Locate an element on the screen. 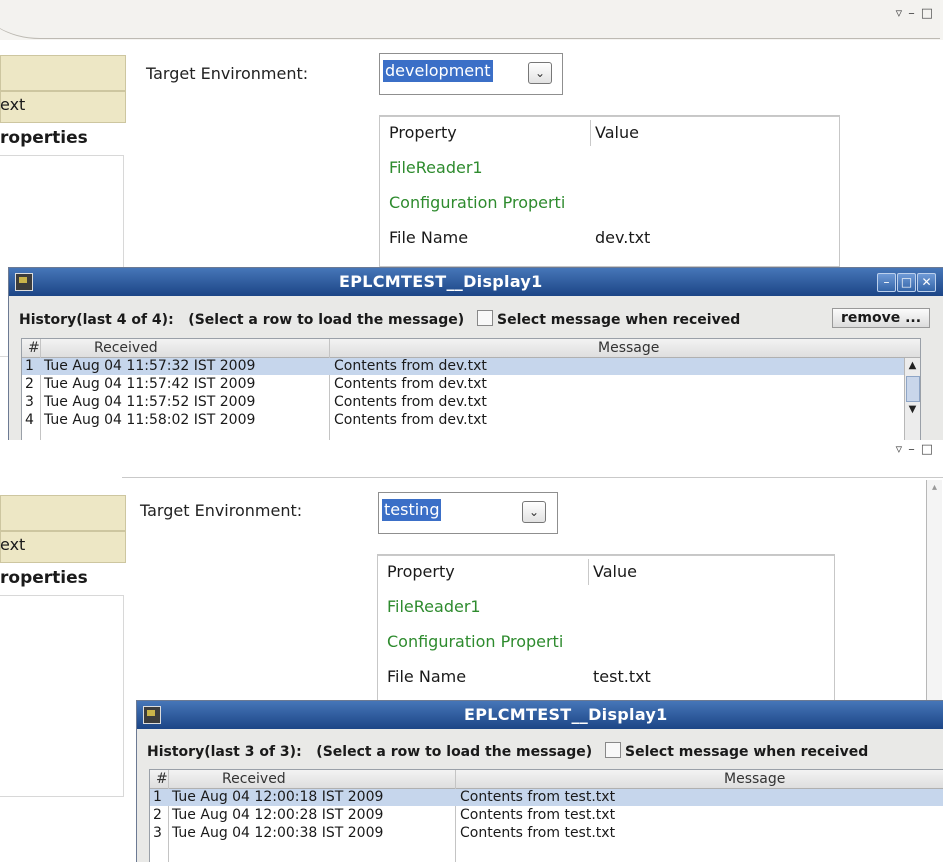  row-received: Tue Aug 04 11:57:42 IST 2009 is located at coordinates (150, 384).